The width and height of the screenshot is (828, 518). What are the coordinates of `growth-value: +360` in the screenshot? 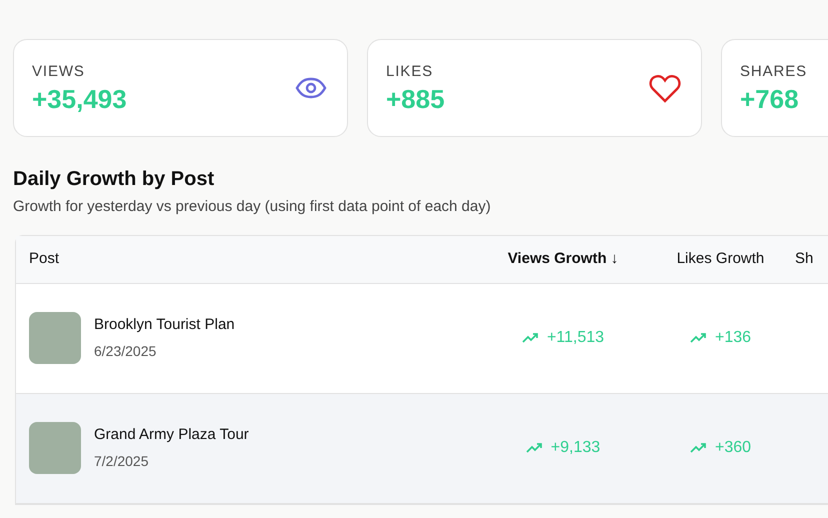 It's located at (733, 448).